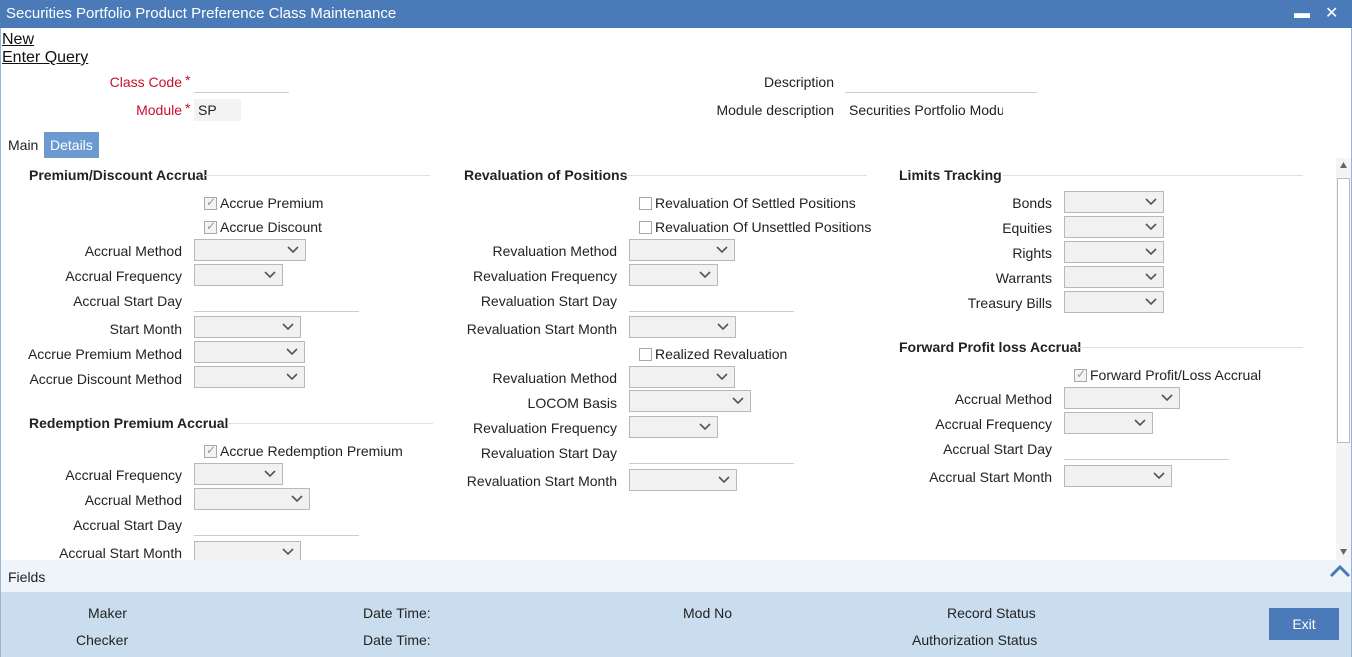 Image resolution: width=1352 pixels, height=657 pixels. What do you see at coordinates (798, 82) in the screenshot?
I see `description-label: Description` at bounding box center [798, 82].